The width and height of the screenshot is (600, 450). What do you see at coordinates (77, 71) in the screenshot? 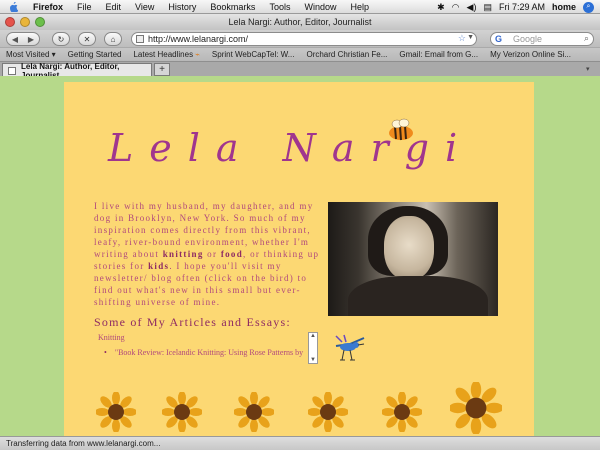
I see `tab-active: Lela Nargi: Author, Editor, Journalist` at bounding box center [77, 71].